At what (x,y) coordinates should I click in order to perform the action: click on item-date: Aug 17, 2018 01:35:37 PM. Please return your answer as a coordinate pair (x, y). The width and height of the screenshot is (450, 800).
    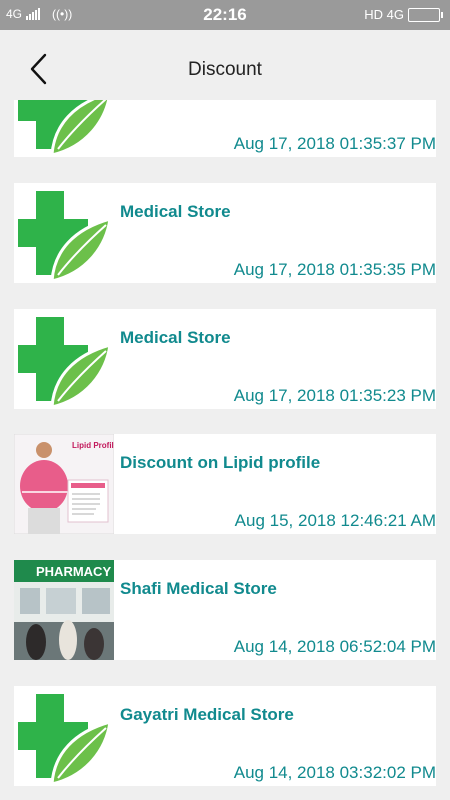
    Looking at the image, I should click on (334, 143).